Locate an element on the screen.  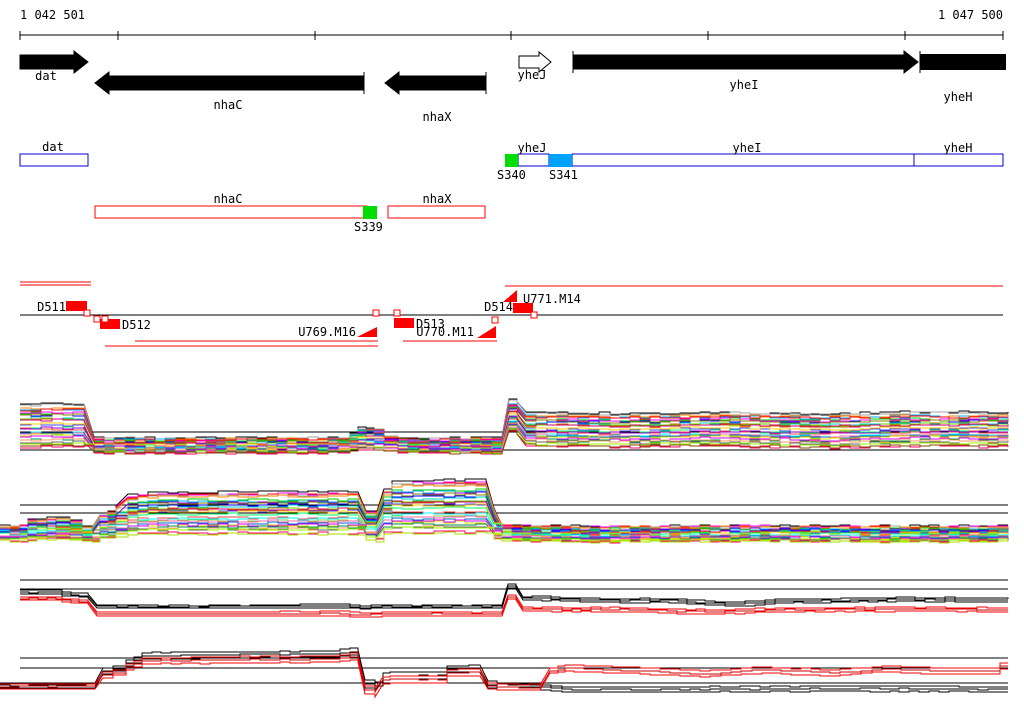
segment-marker-S341 is located at coordinates (560, 160).